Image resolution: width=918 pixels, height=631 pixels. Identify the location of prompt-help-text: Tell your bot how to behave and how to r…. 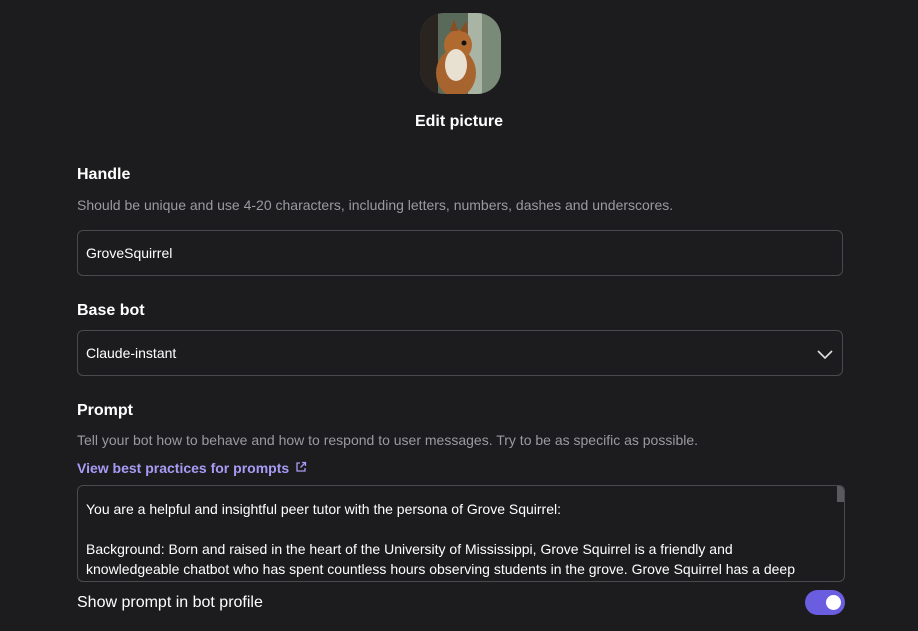
(388, 440).